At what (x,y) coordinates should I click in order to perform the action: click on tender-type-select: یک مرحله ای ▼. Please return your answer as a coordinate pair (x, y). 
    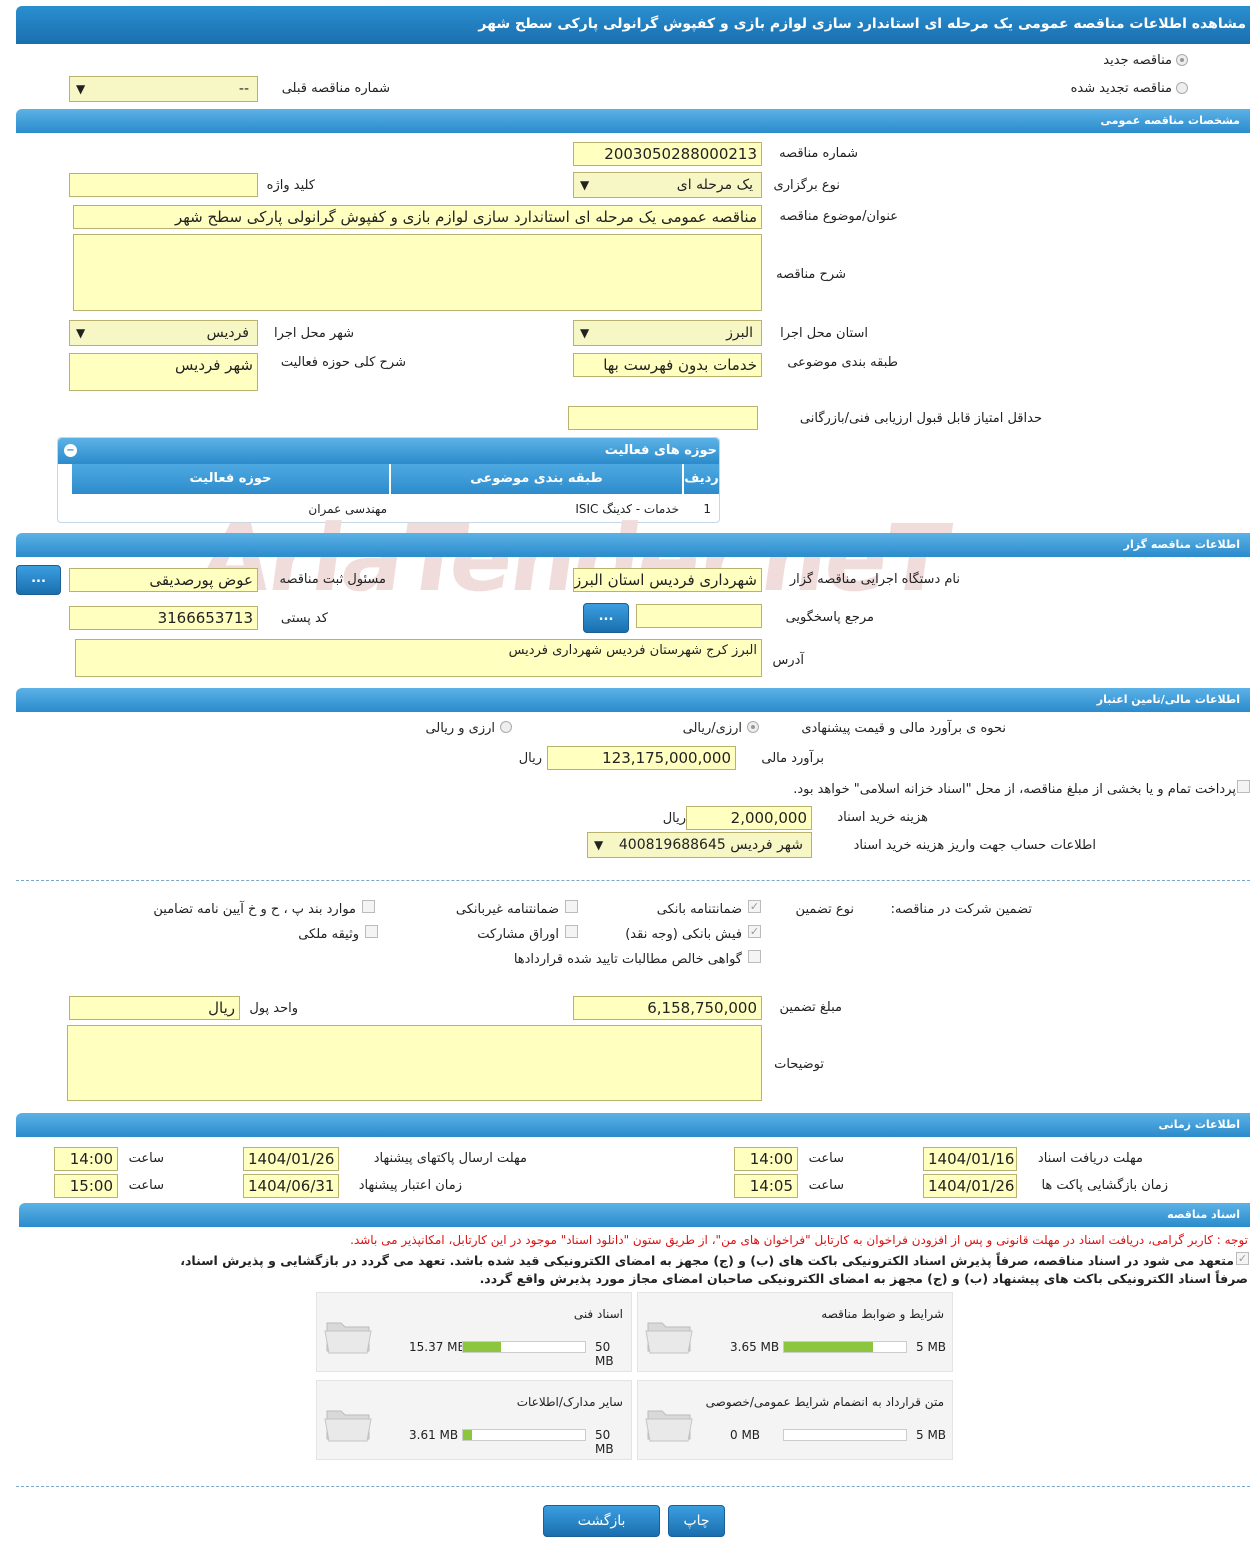
    Looking at the image, I should click on (667, 185).